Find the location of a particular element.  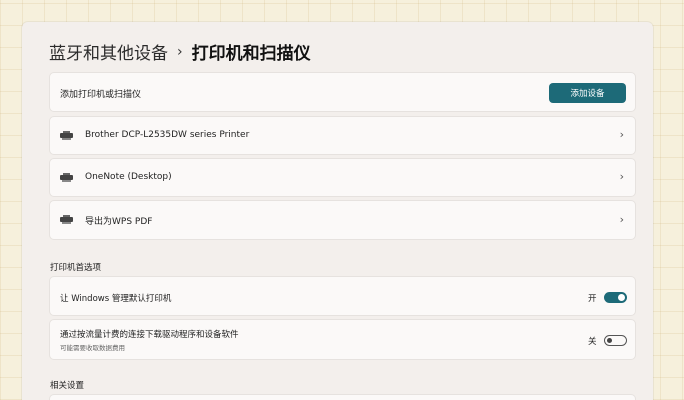

breadcrumb: 蓝牙和其他设备 › 打印机和扫描仪 is located at coordinates (180, 52).